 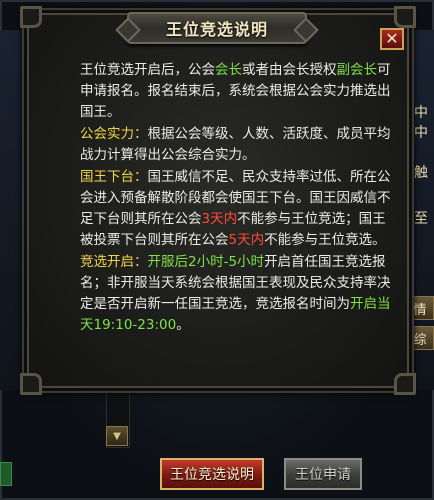 I want to click on background-left-tab, so click(x=6, y=474).